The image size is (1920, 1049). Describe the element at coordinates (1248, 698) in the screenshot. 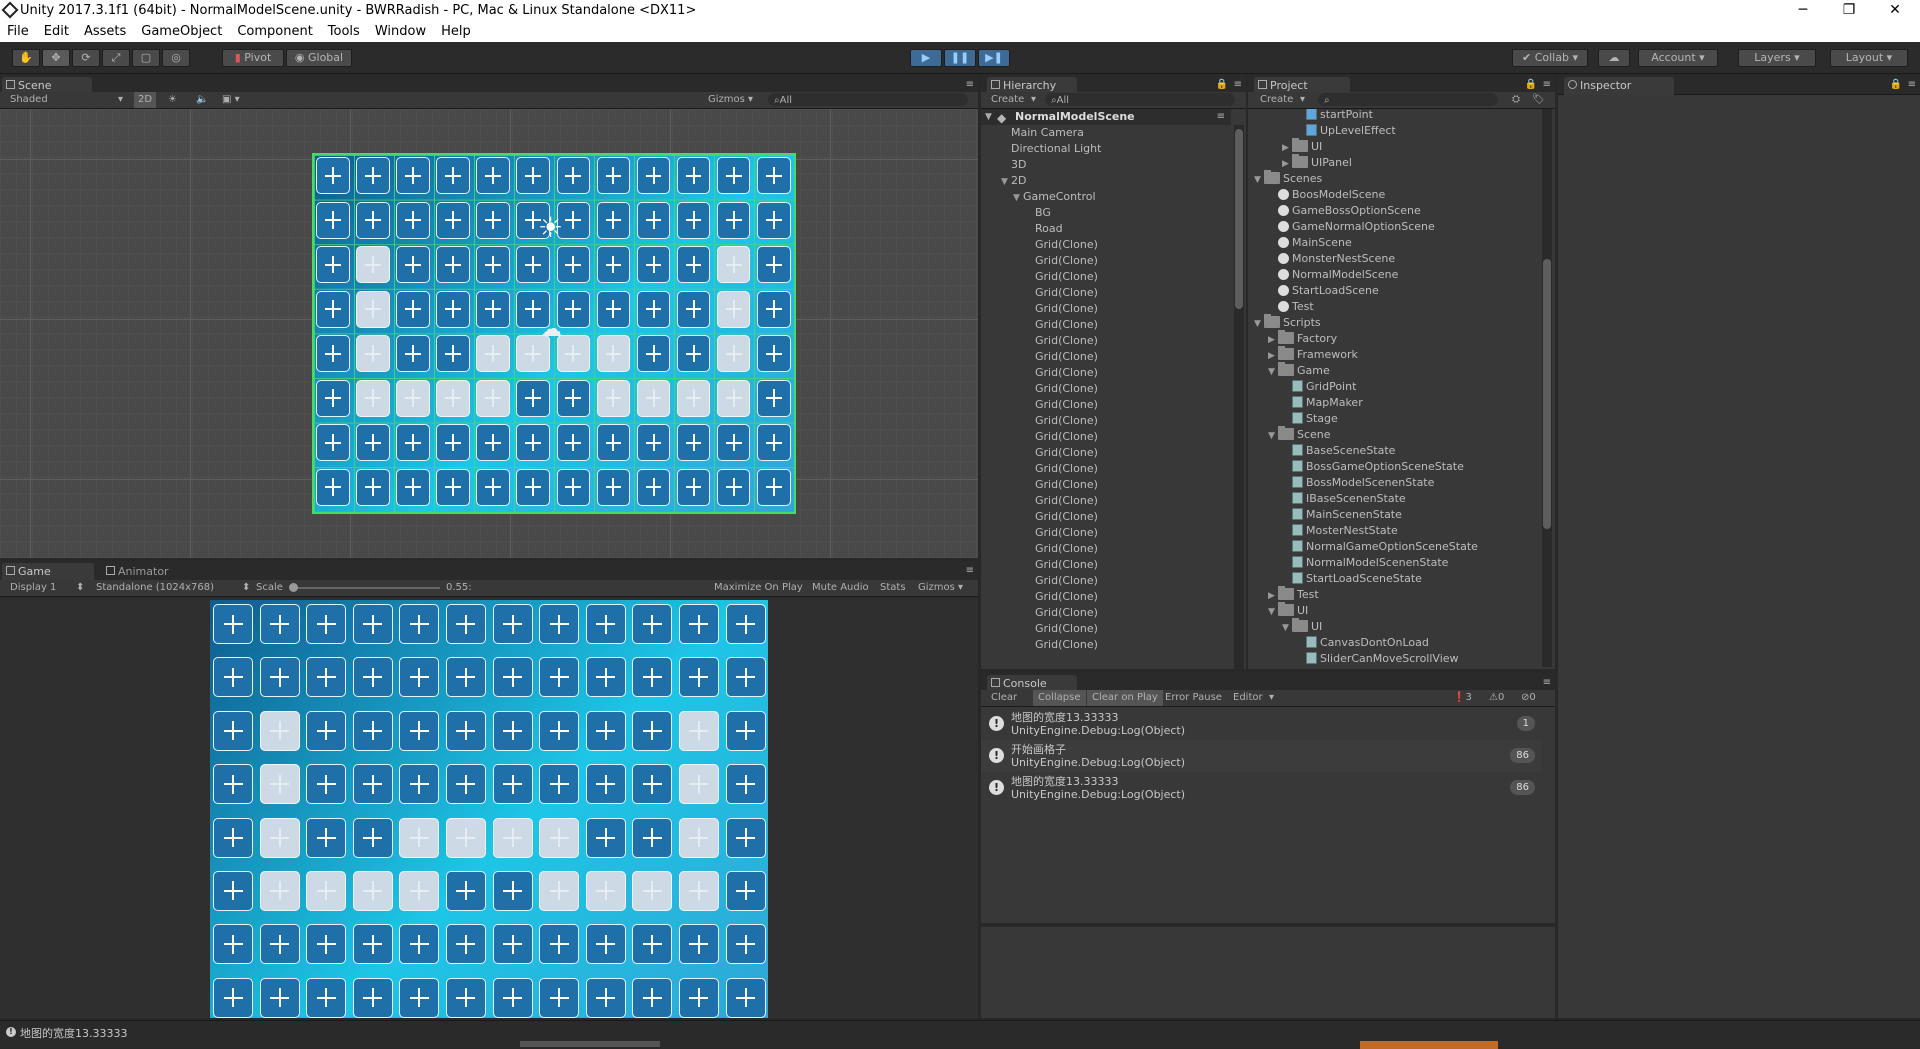

I see `editor-dropdown: Editor` at that location.